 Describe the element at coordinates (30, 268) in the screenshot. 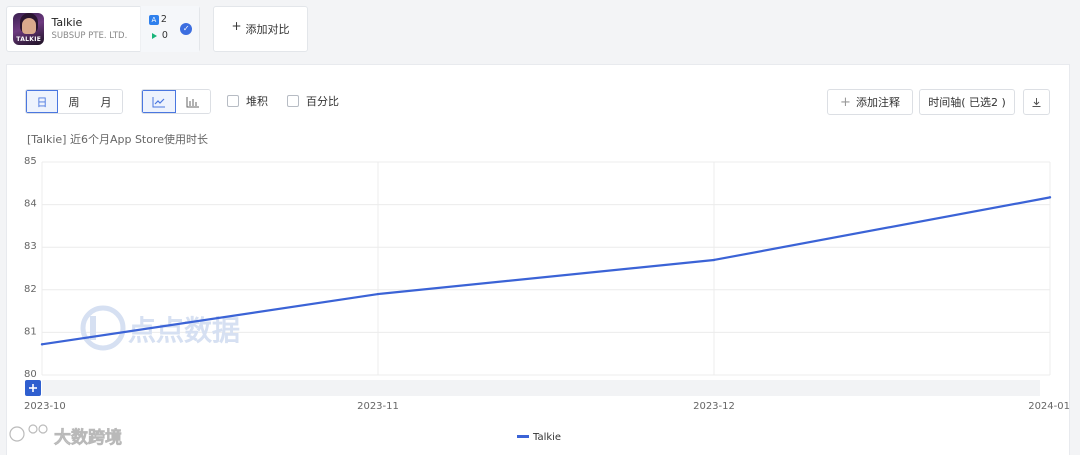

I see `y-axis: 80 81 82 83 84 85` at that location.